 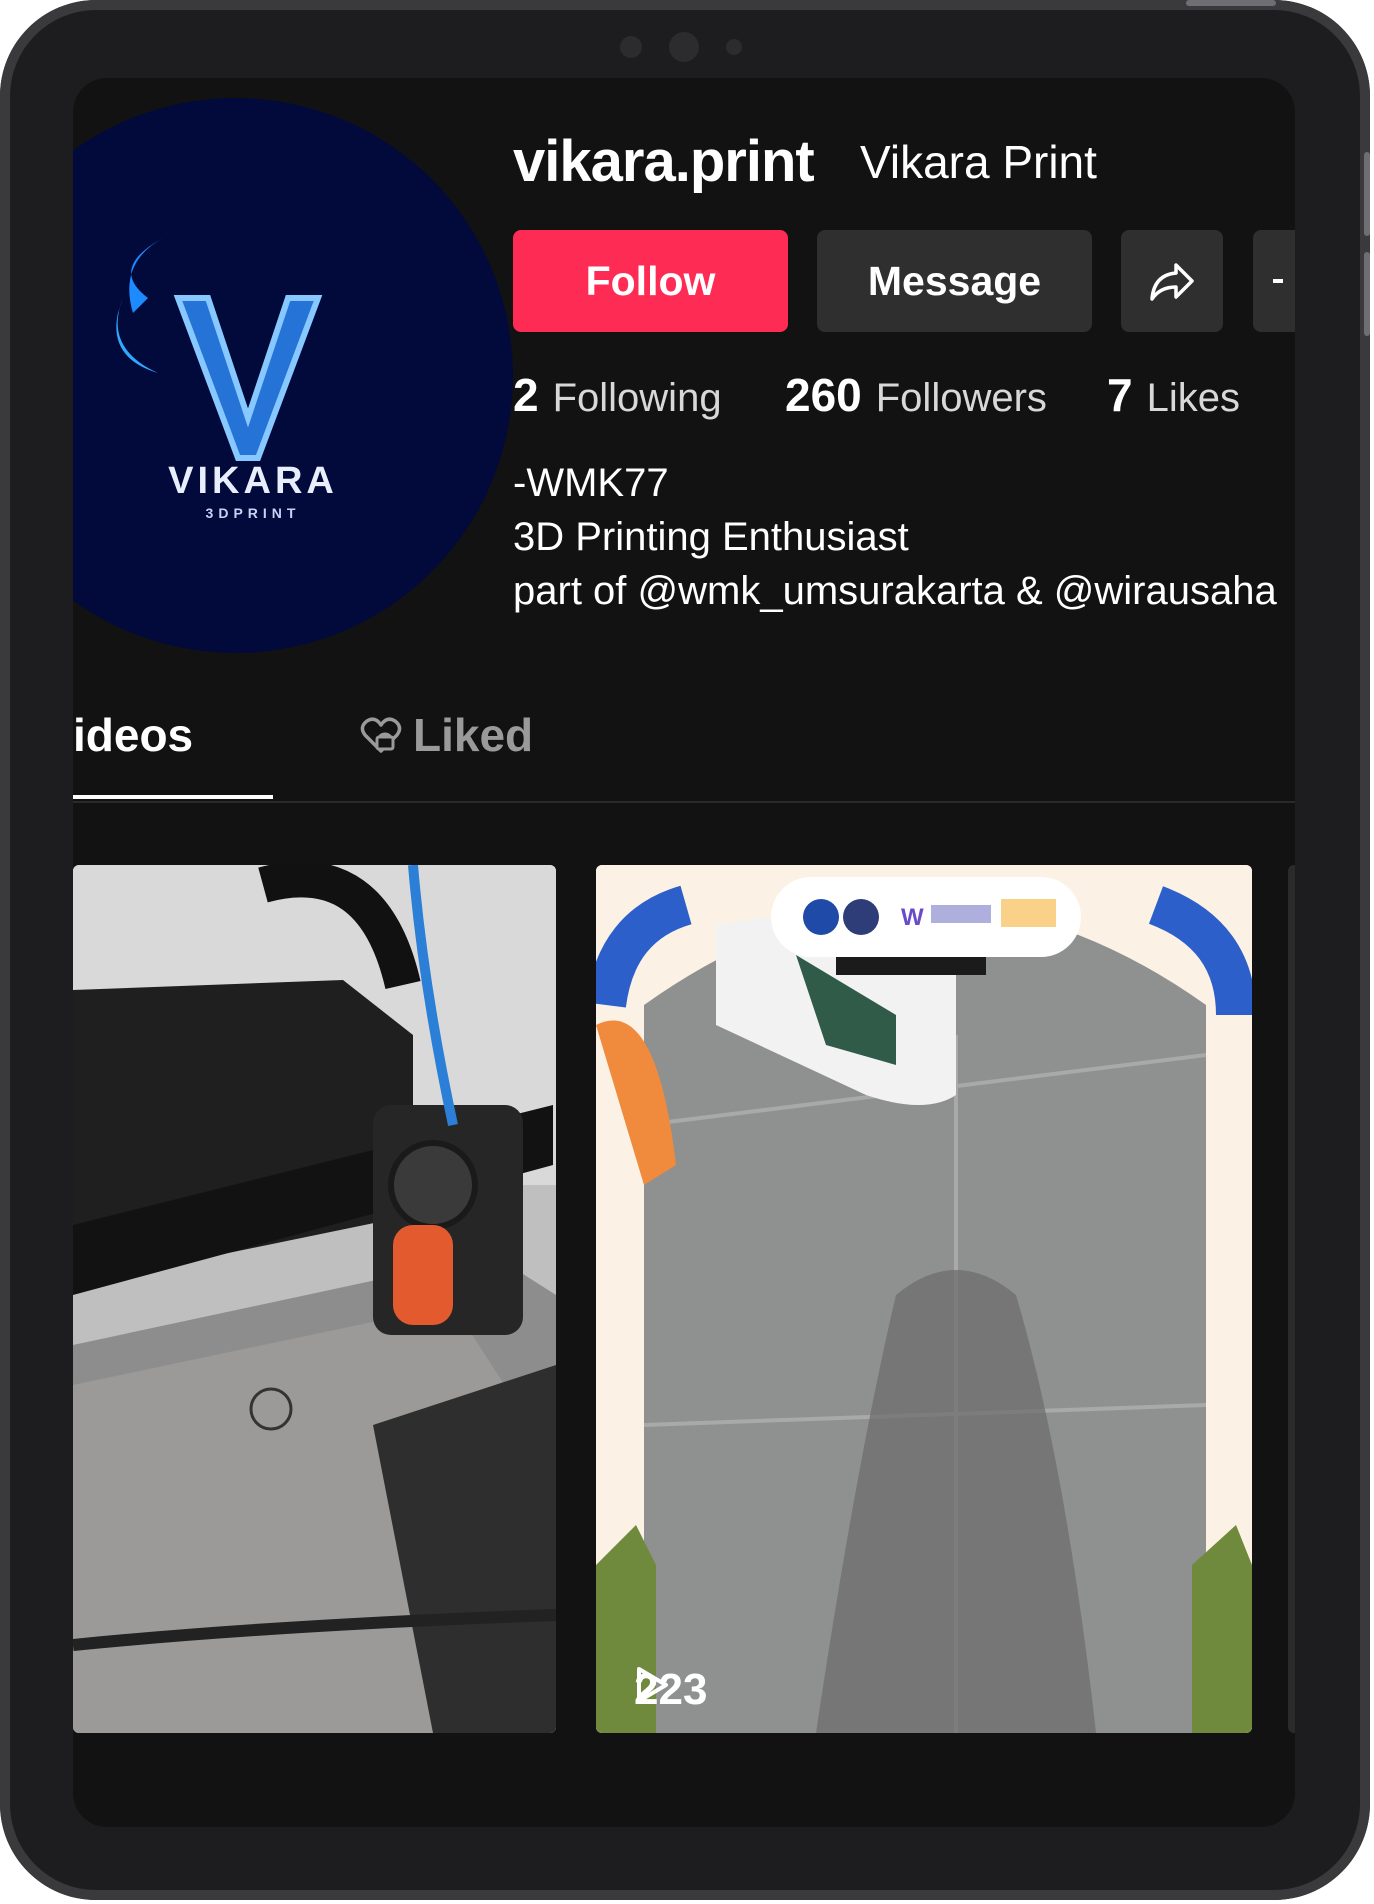 I want to click on more-icon, so click(x=1278, y=281).